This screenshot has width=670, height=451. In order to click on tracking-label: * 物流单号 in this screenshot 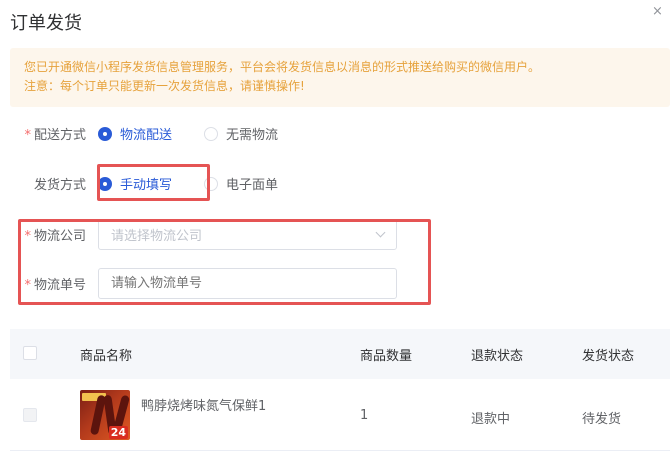, I will do `click(49, 283)`.